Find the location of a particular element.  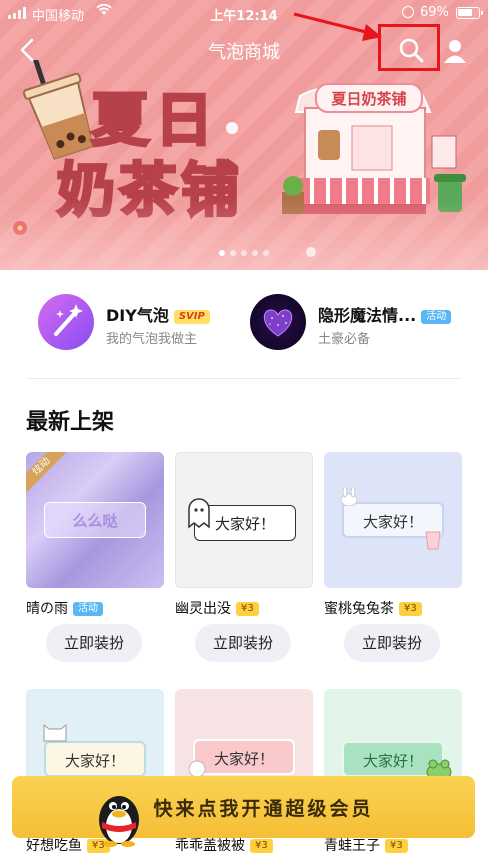

feature-subtitle: 土豪必备 is located at coordinates (344, 339).